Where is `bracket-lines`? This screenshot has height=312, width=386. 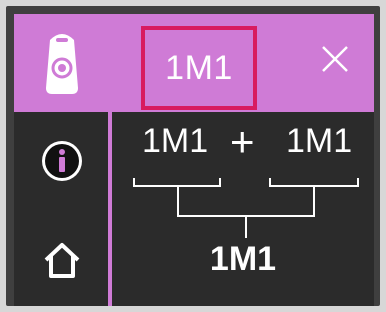 bracket-lines is located at coordinates (246, 208).